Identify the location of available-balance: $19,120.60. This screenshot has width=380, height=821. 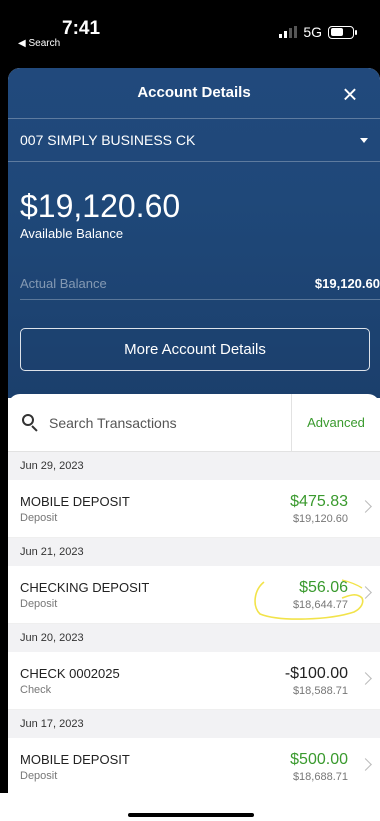
(100, 206).